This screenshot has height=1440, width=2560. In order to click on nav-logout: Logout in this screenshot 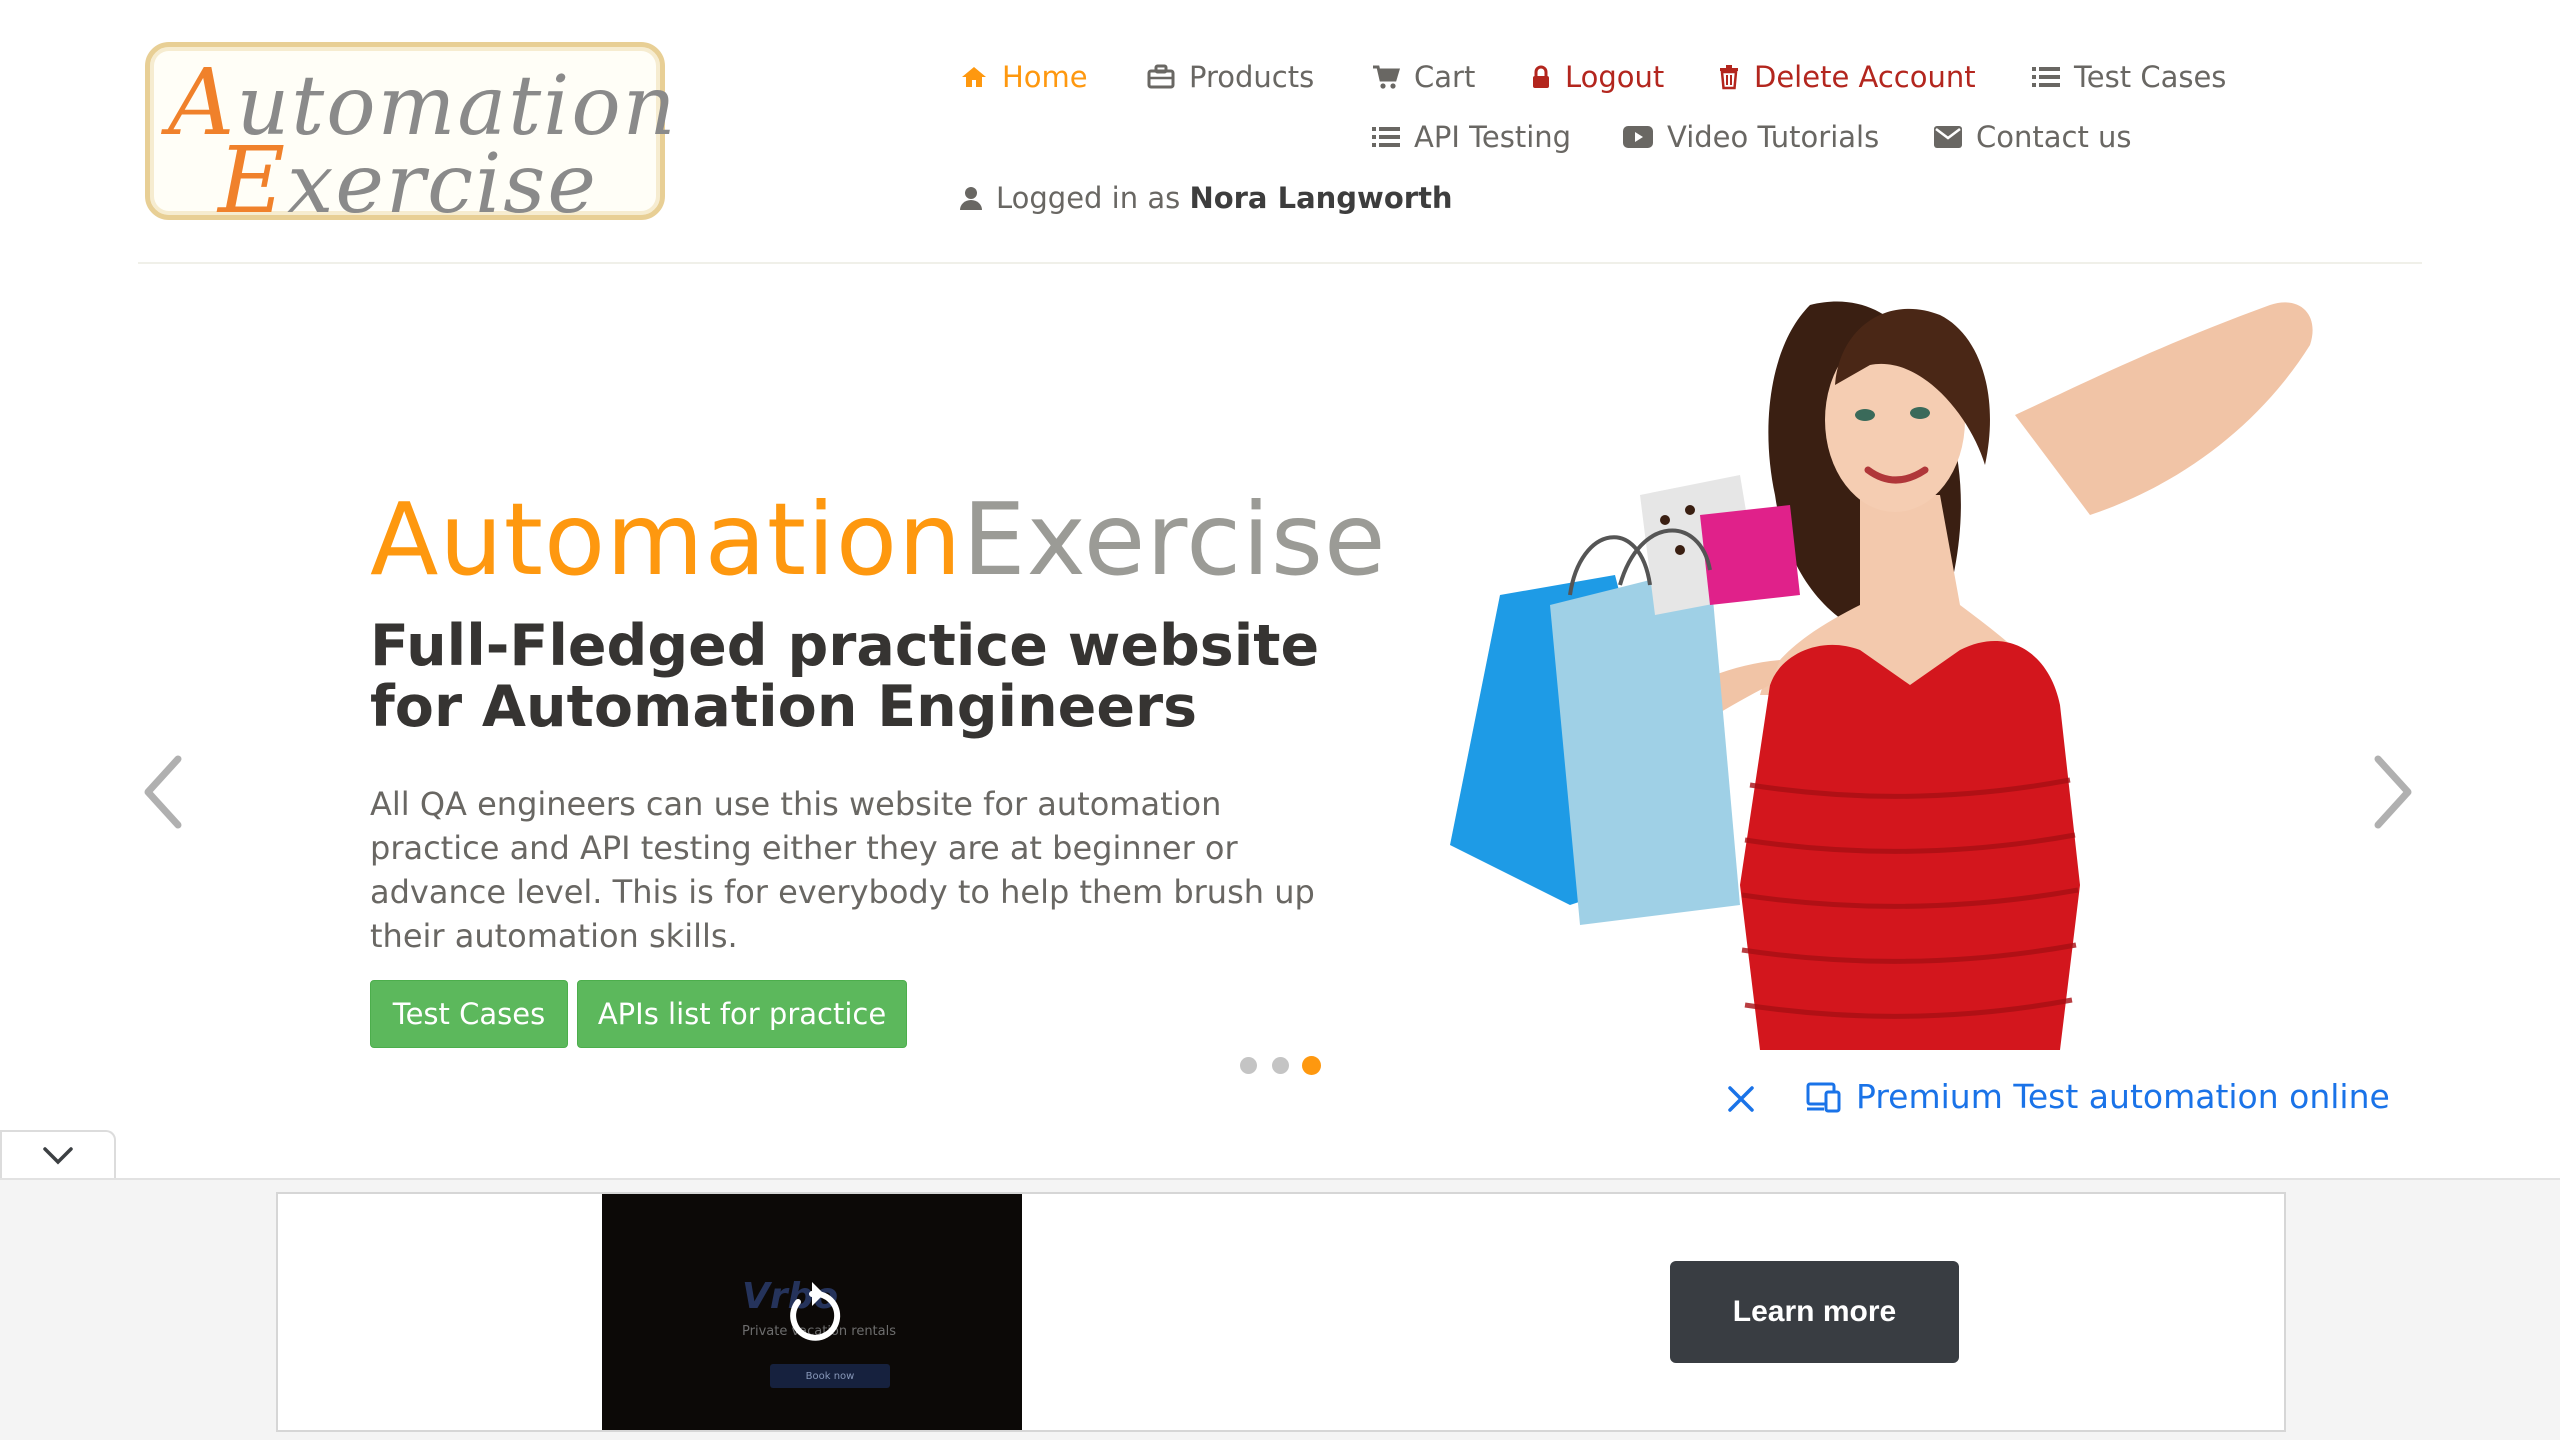, I will do `click(1597, 77)`.